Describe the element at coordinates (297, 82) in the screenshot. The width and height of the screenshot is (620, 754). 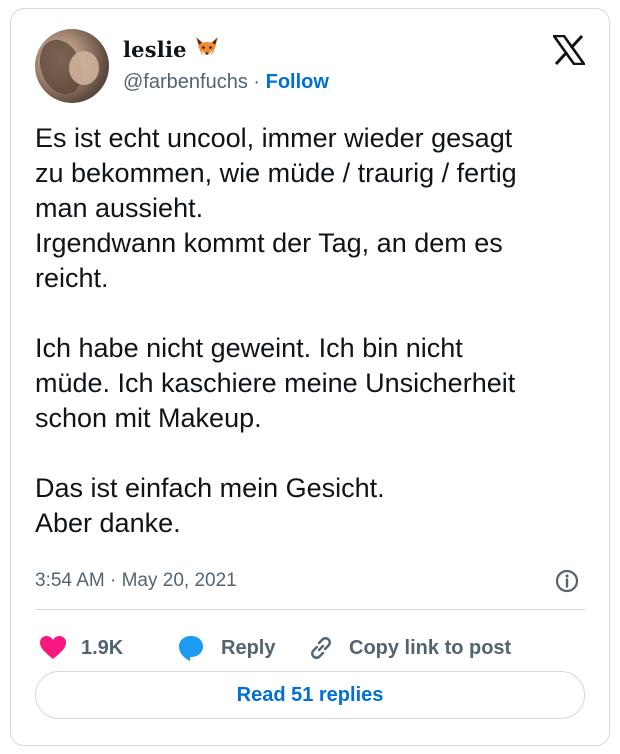
I see `follow-button: Follow` at that location.